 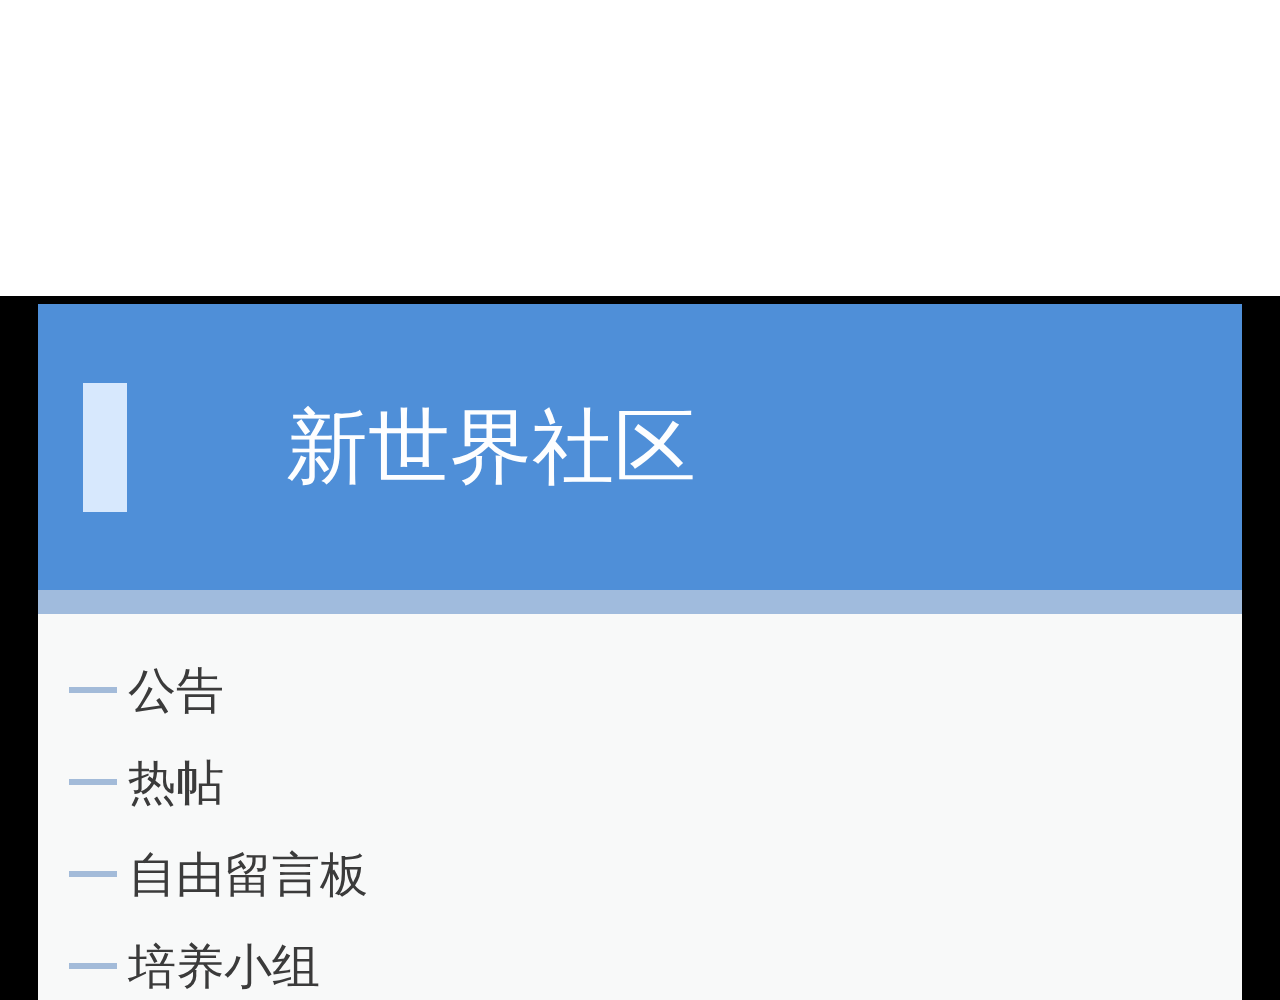 What do you see at coordinates (218, 874) in the screenshot?
I see `menu-item: 自由留言板` at bounding box center [218, 874].